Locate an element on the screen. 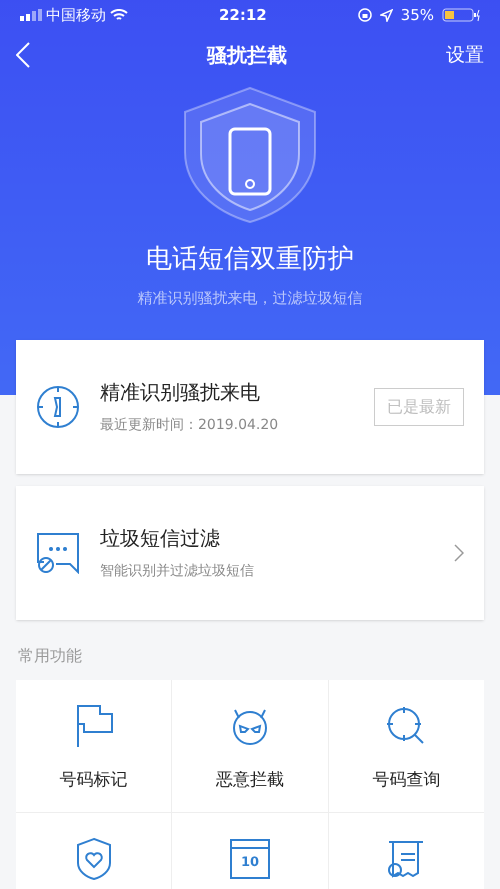 The height and width of the screenshot is (889, 500). settings-link: 设置 is located at coordinates (465, 55).